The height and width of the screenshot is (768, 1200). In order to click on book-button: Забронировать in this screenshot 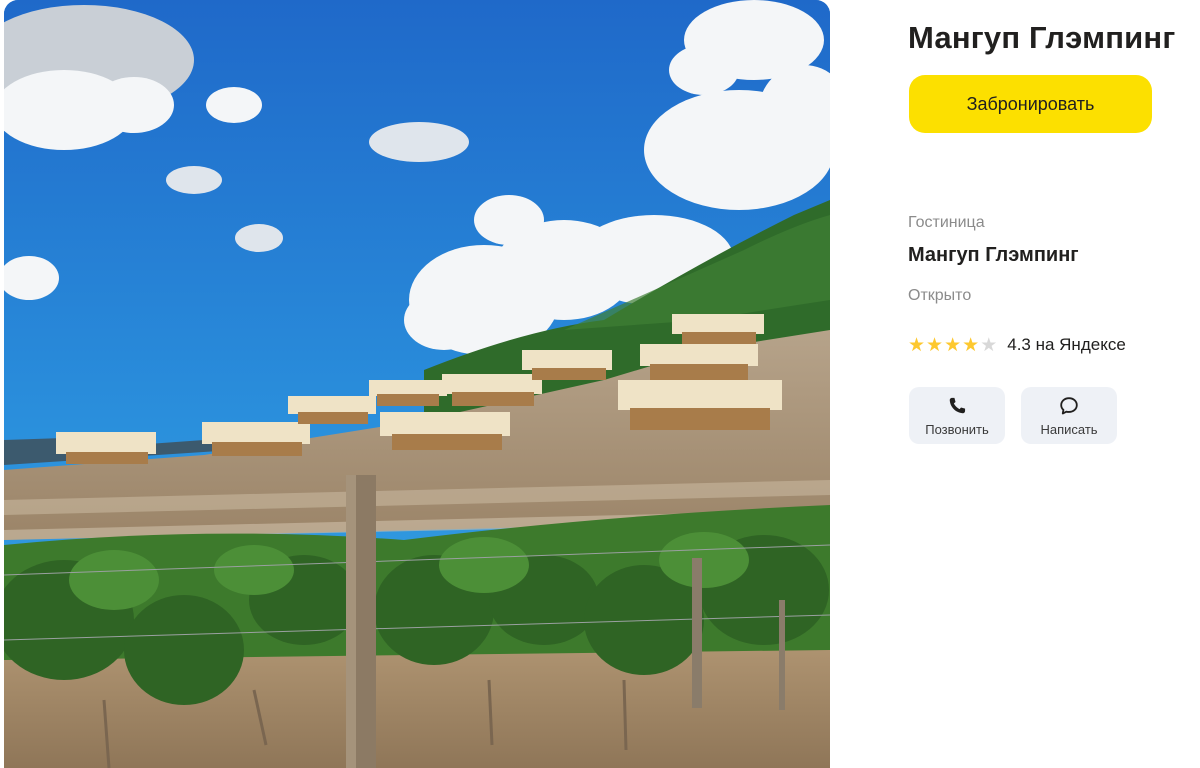, I will do `click(1030, 104)`.